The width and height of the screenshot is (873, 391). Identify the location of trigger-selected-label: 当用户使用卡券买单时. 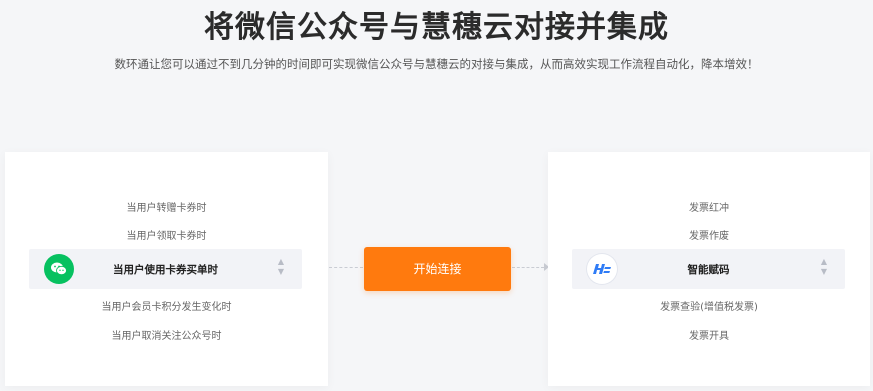
(165, 270).